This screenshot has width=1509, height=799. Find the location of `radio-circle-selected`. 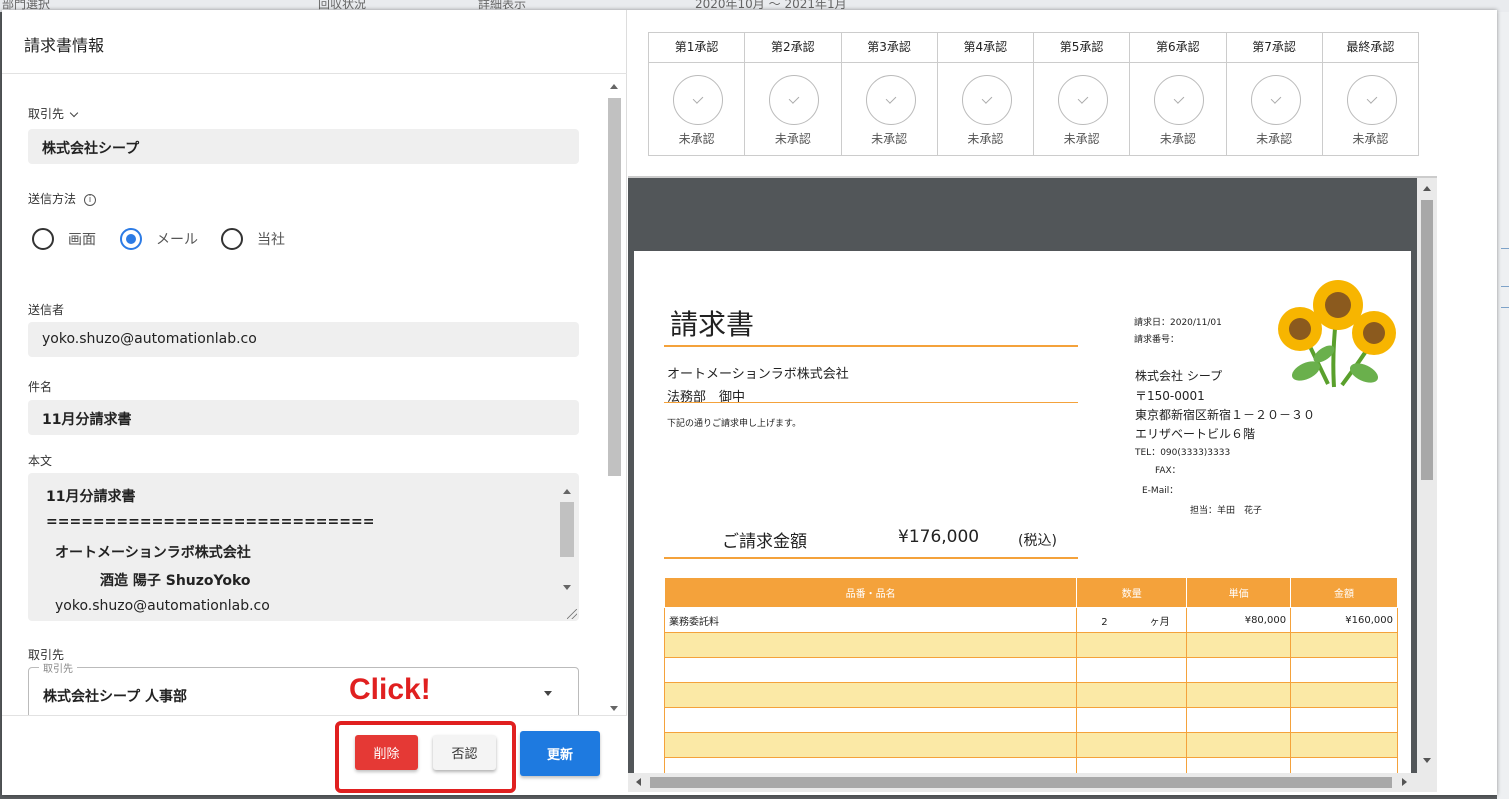

radio-circle-selected is located at coordinates (131, 239).